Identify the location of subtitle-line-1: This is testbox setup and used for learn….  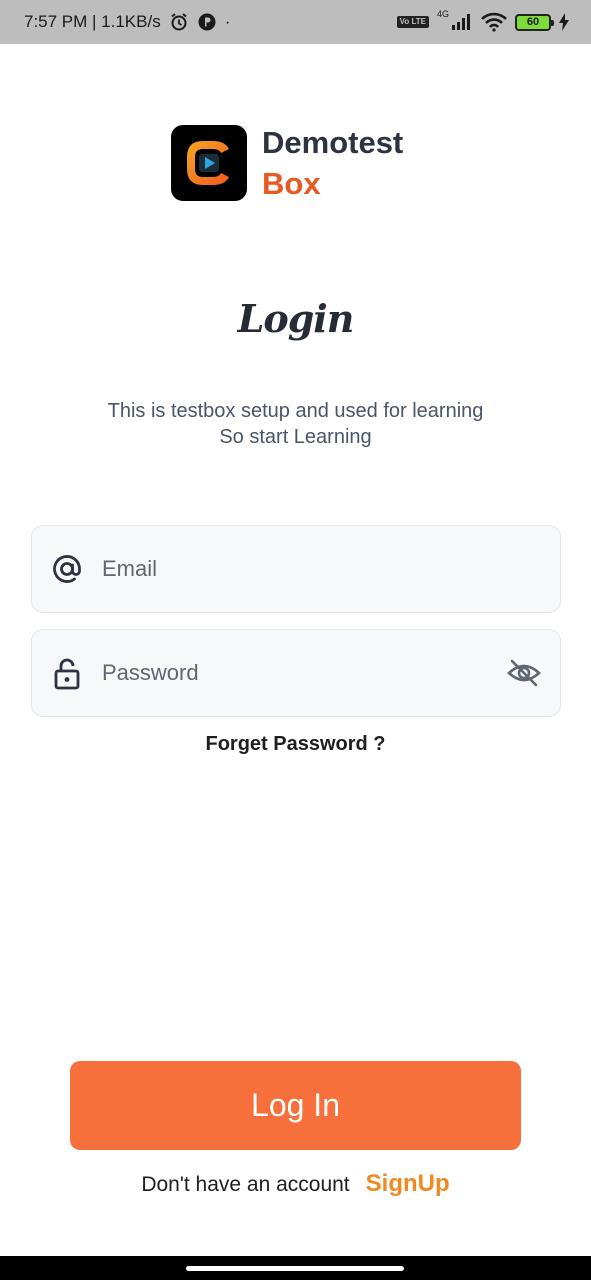
(295, 411).